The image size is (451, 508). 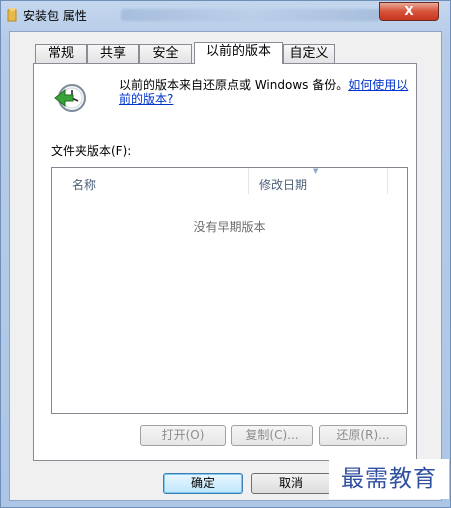 What do you see at coordinates (183, 435) in the screenshot?
I see `open-button: 打开(O)` at bounding box center [183, 435].